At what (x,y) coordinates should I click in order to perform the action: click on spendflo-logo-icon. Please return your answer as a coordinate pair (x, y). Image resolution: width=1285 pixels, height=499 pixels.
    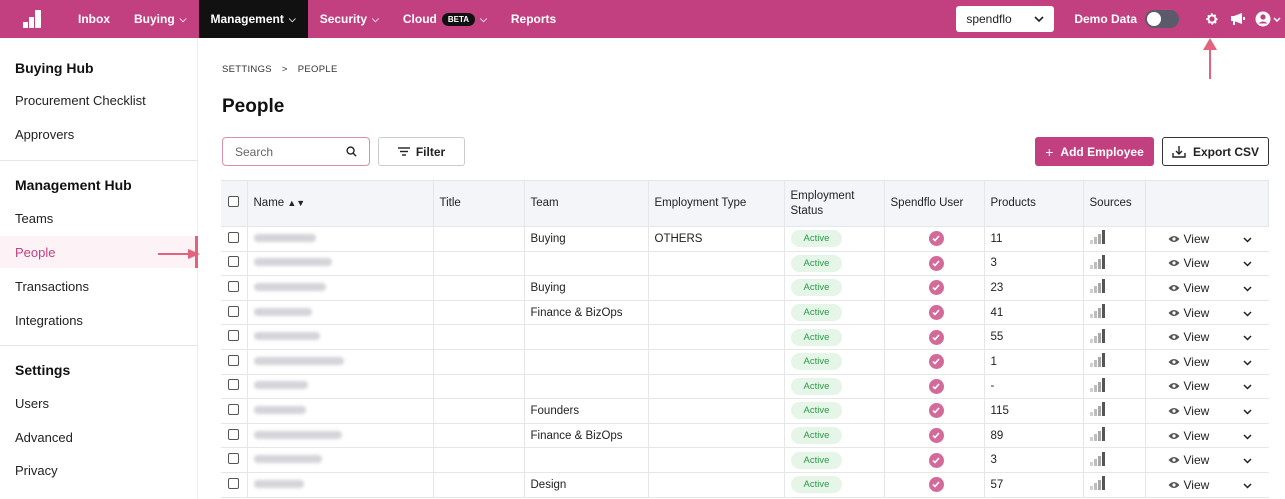
    Looking at the image, I should click on (33, 19).